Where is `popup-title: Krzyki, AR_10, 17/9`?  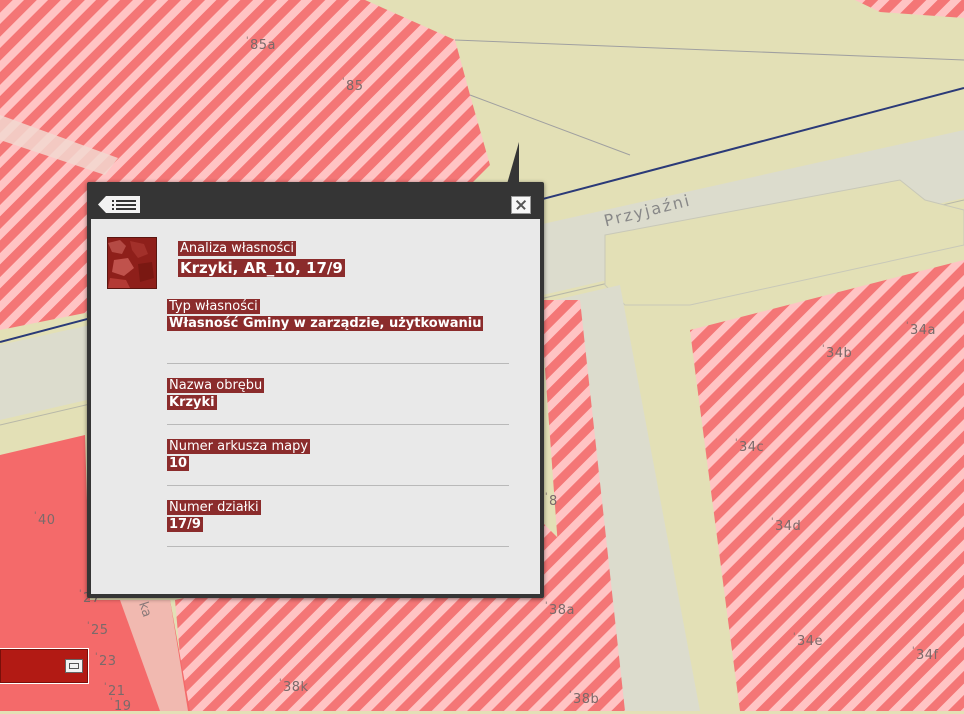
popup-title: Krzyki, AR_10, 17/9 is located at coordinates (261, 268).